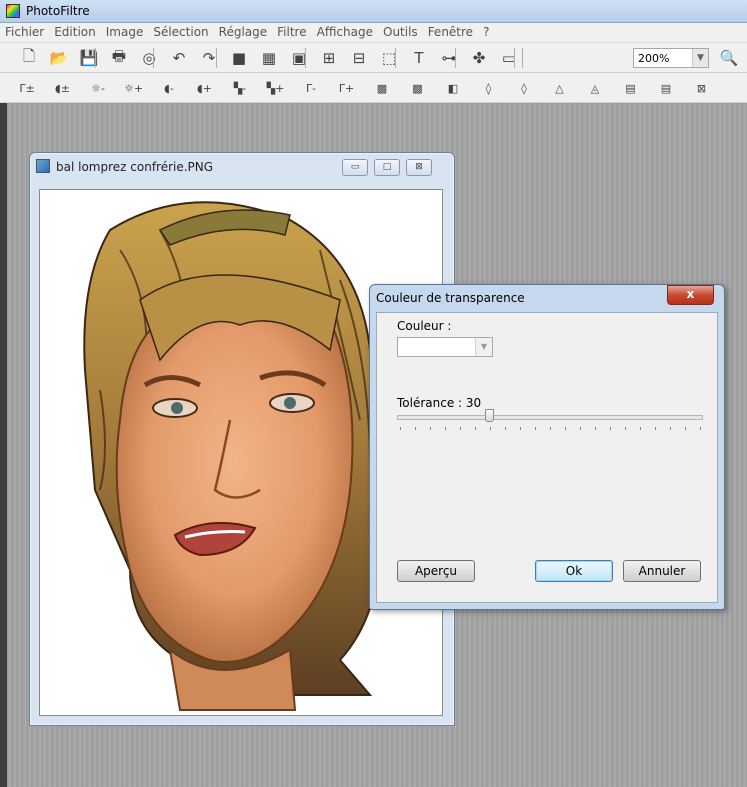  I want to click on menu-item: Outils, so click(400, 31).